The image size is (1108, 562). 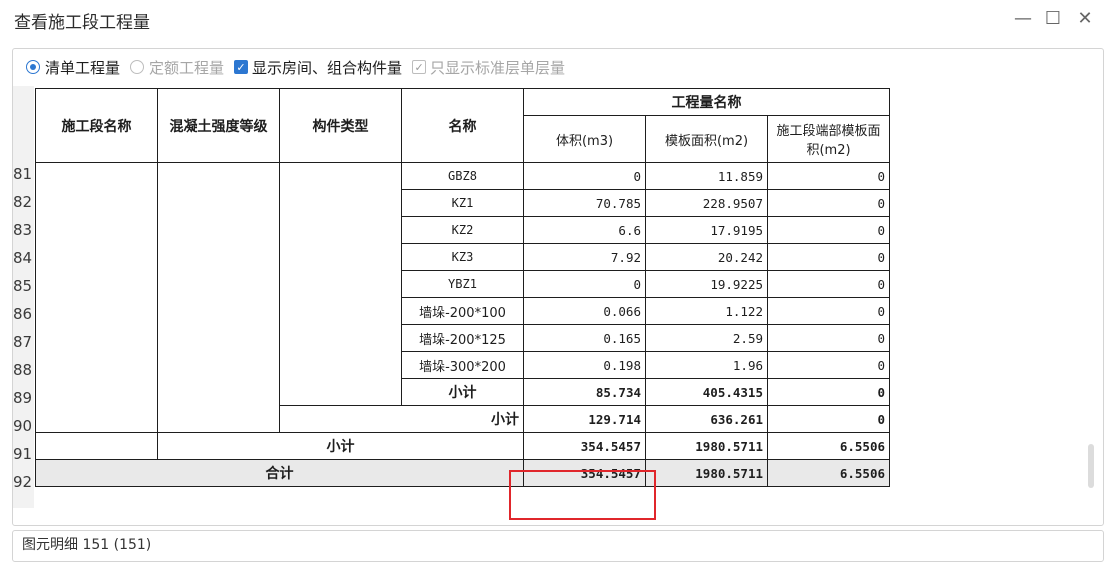 I want to click on total-formwork-cell: 1980.5711, so click(x=706, y=473).